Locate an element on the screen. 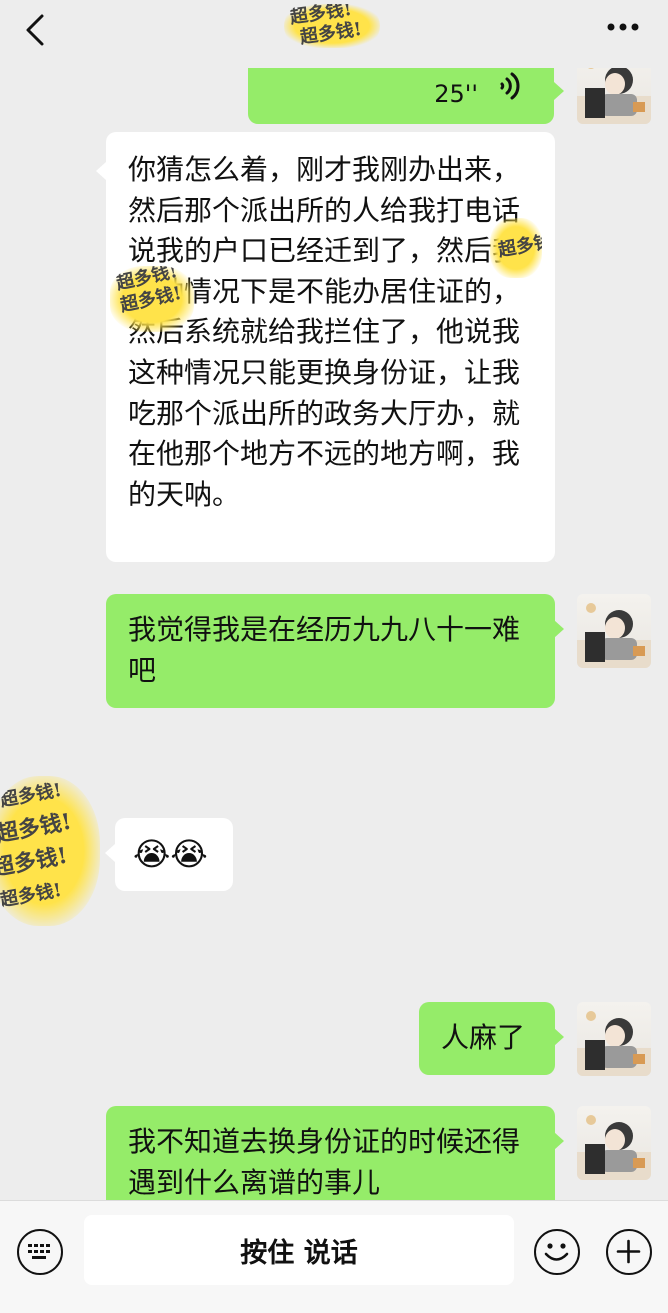  plus-icon is located at coordinates (628, 1251).